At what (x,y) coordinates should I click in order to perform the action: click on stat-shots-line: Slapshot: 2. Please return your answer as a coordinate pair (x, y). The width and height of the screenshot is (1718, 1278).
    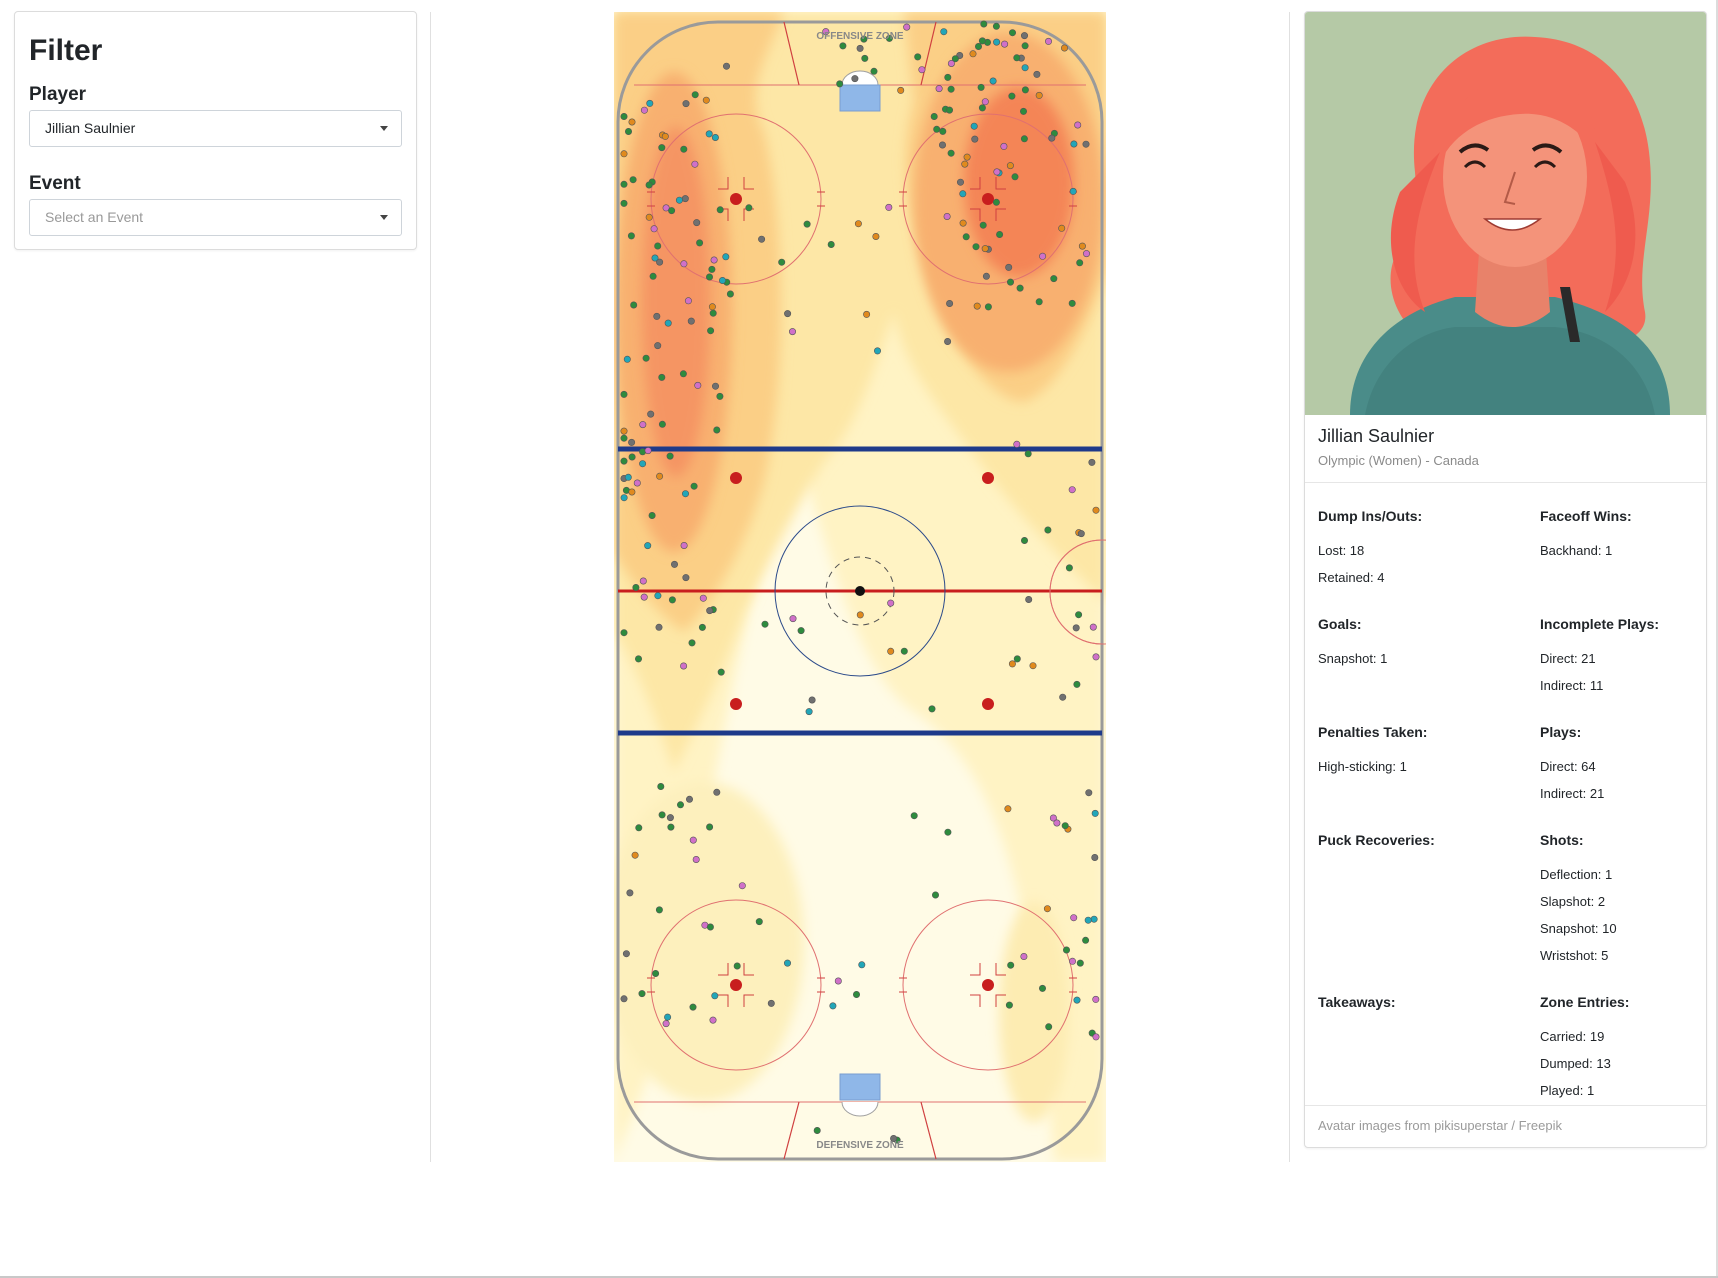
    Looking at the image, I should click on (1573, 901).